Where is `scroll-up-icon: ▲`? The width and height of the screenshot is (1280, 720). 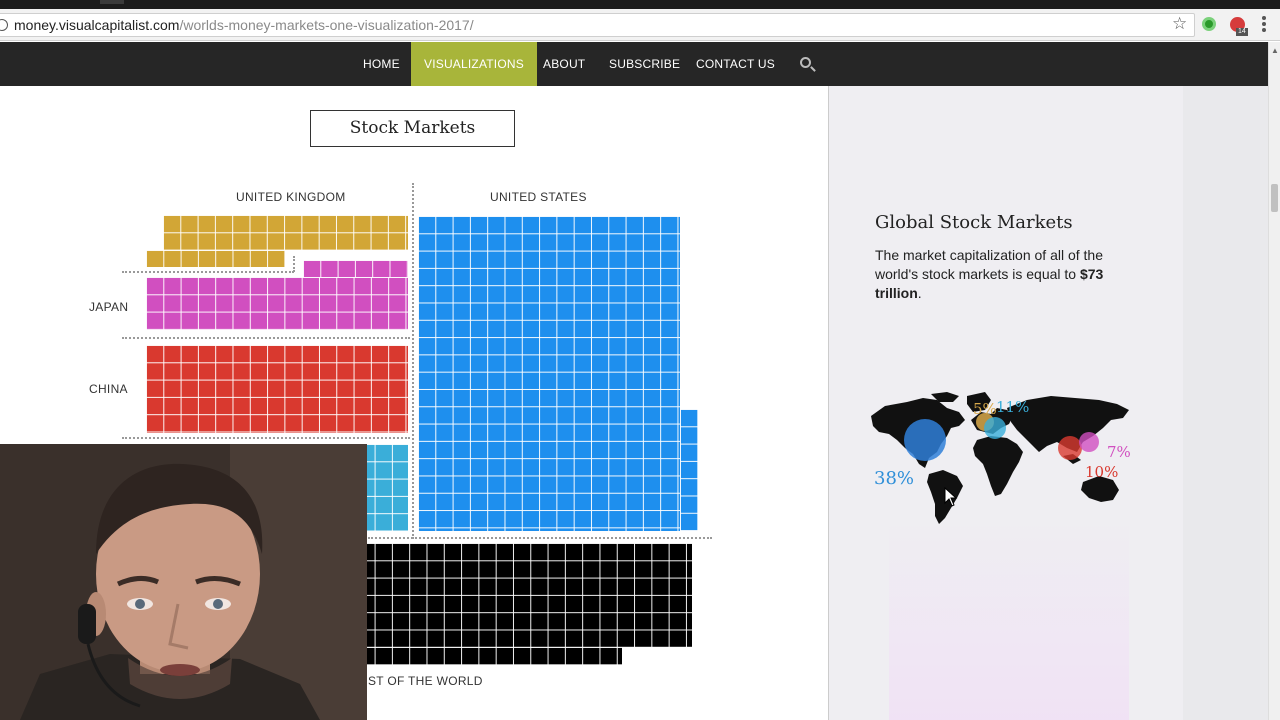 scroll-up-icon: ▲ is located at coordinates (1275, 50).